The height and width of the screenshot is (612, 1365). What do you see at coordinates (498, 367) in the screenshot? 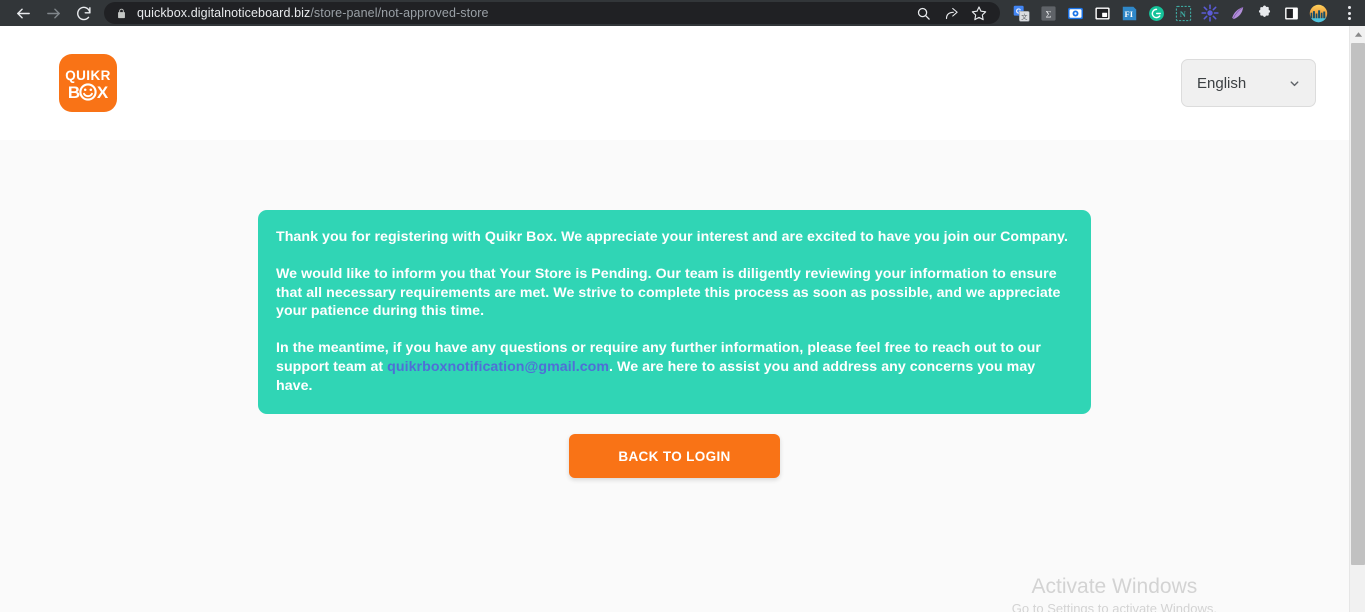
I see `support-email-link: quikrboxnotification@gmail.com` at bounding box center [498, 367].